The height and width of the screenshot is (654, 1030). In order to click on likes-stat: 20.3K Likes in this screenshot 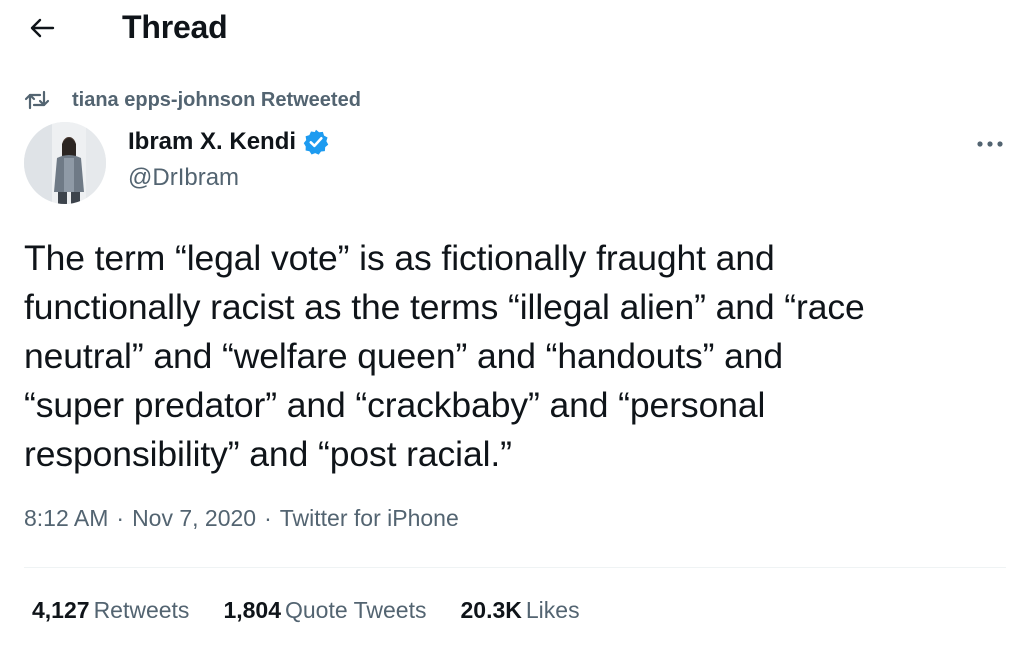, I will do `click(520, 610)`.